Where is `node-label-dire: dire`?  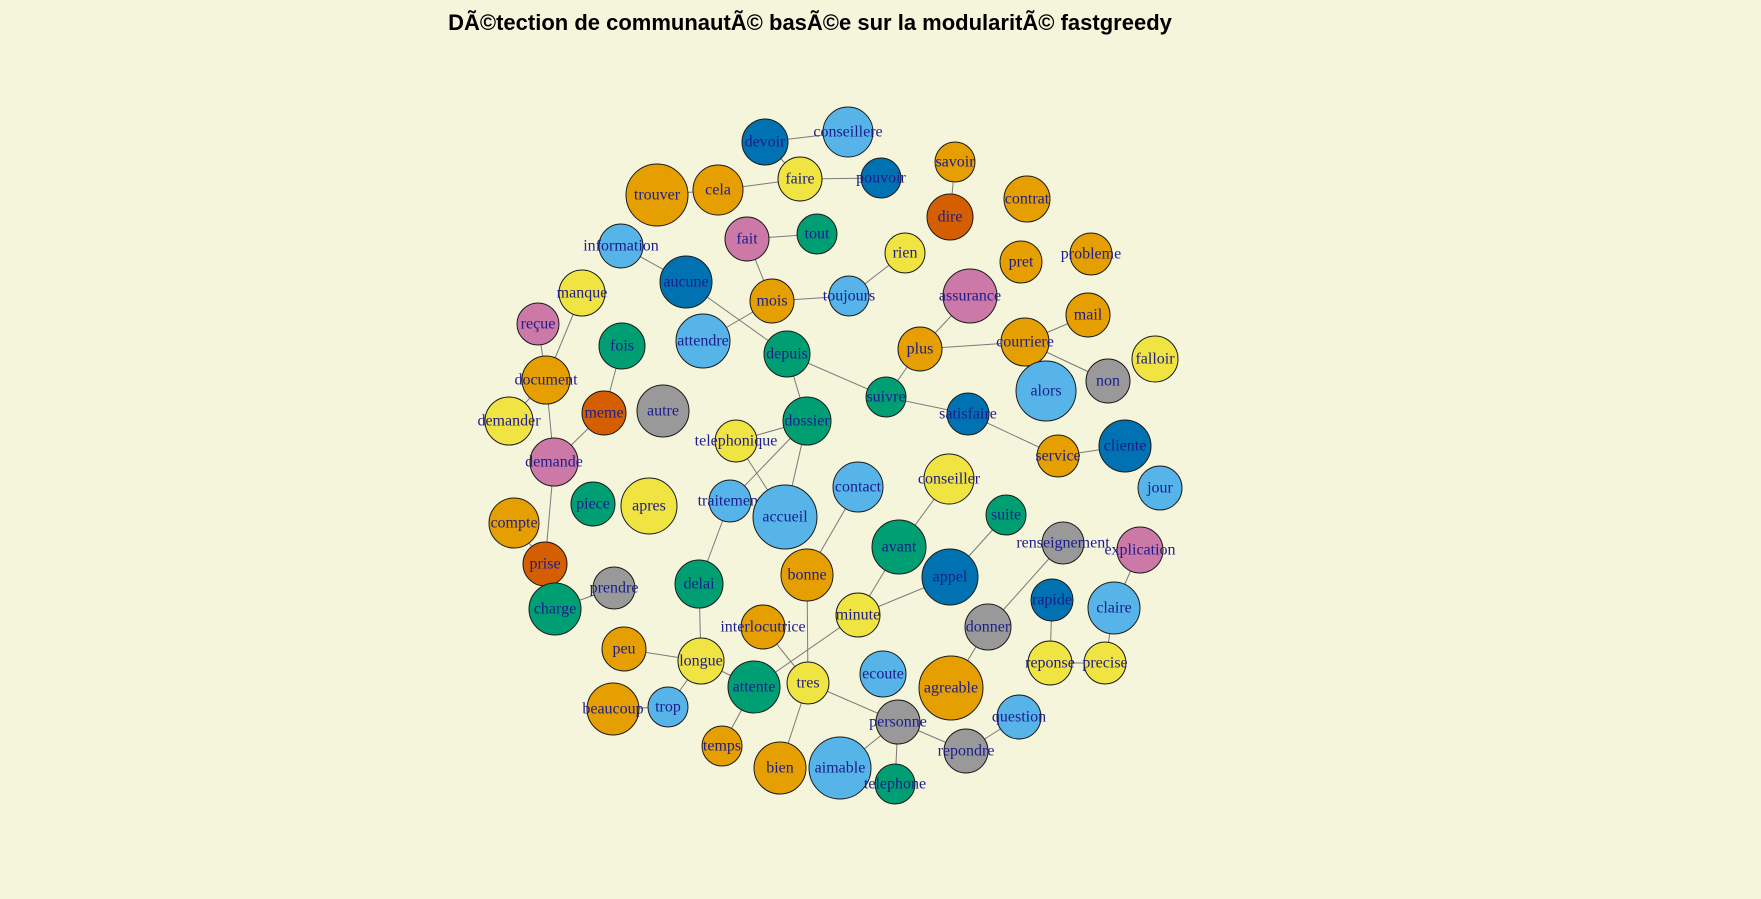
node-label-dire: dire is located at coordinates (950, 217).